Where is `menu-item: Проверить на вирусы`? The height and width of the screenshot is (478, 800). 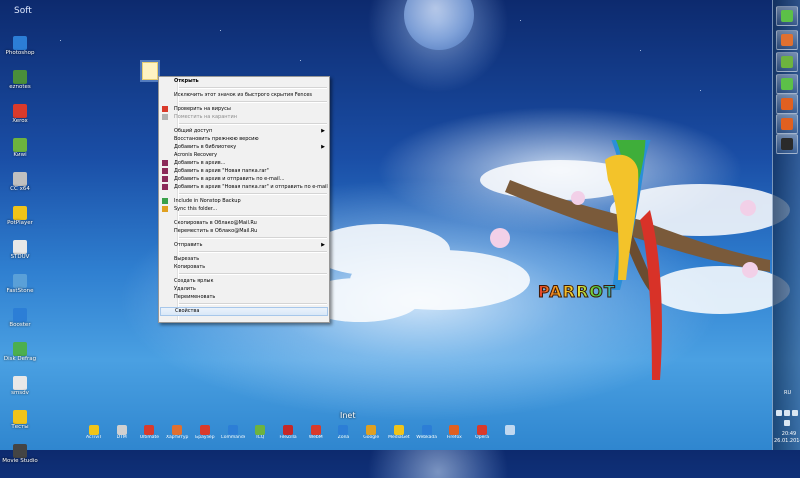 menu-item: Проверить на вирусы is located at coordinates (244, 109).